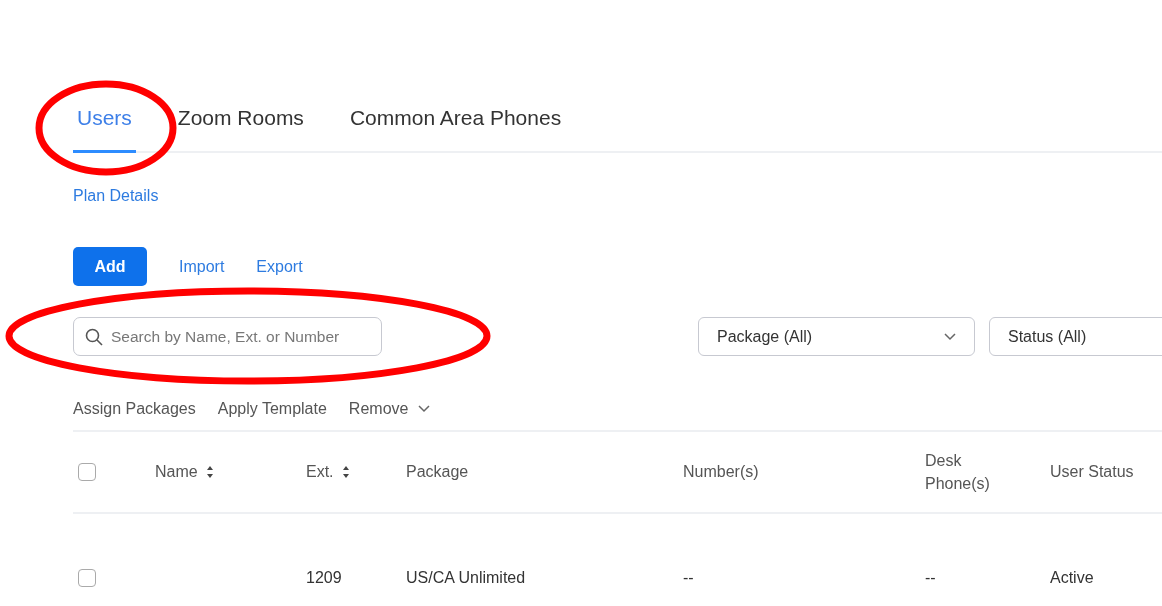 The image size is (1162, 606). Describe the element at coordinates (438, 472) in the screenshot. I see `column-header: Package` at that location.